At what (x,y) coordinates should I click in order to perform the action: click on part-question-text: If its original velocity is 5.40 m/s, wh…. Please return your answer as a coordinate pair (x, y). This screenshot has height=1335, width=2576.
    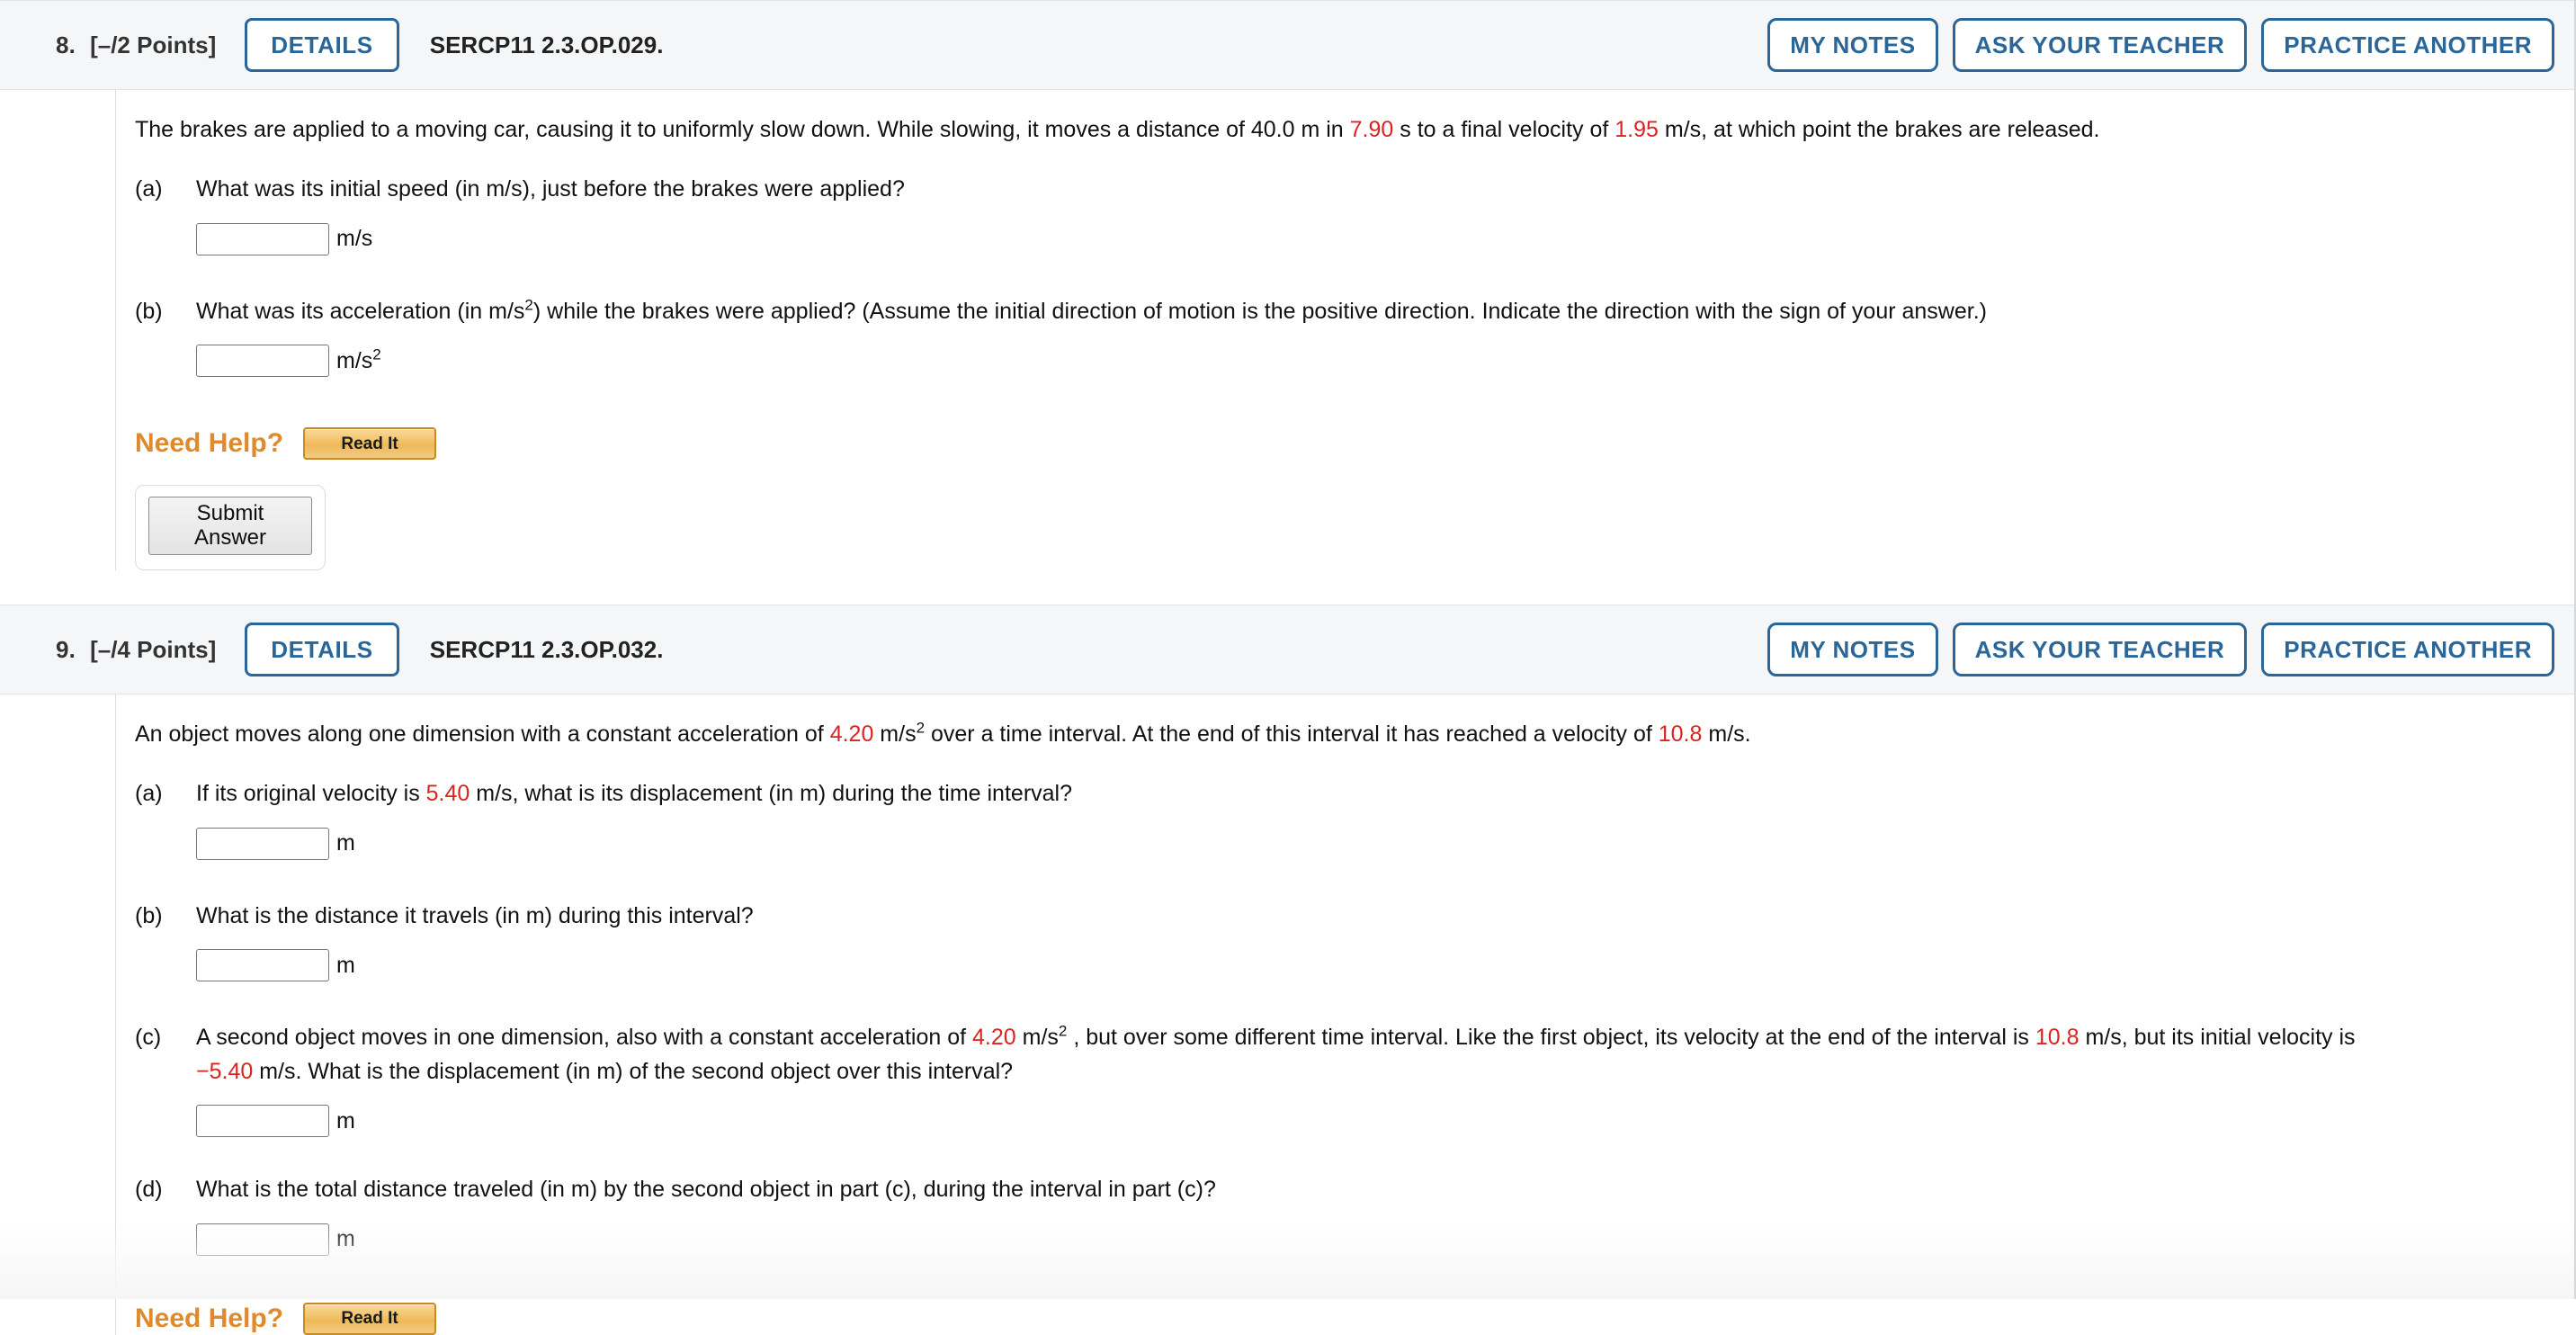
    Looking at the image, I should click on (1347, 794).